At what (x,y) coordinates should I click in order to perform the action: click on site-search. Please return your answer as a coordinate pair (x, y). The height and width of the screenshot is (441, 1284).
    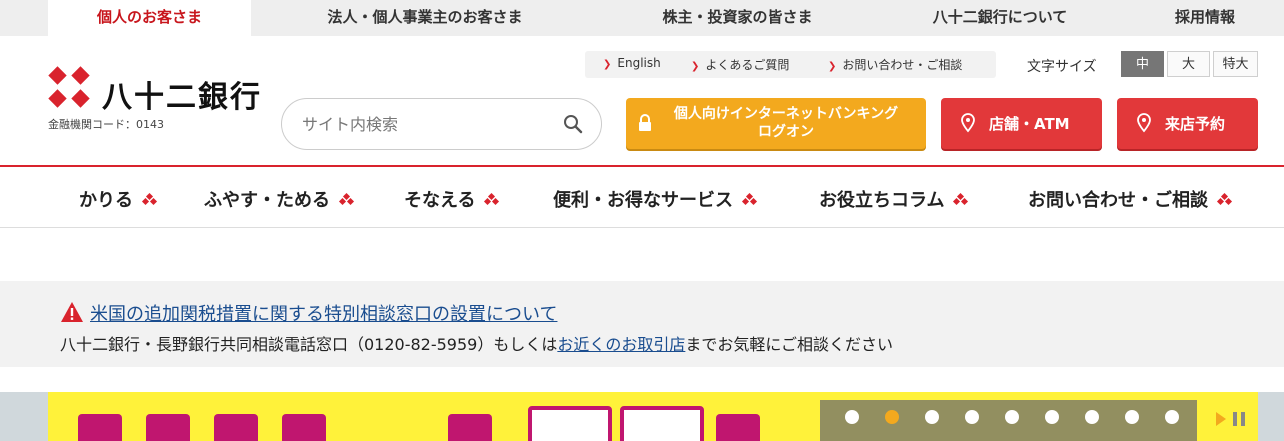
    Looking at the image, I should click on (441, 124).